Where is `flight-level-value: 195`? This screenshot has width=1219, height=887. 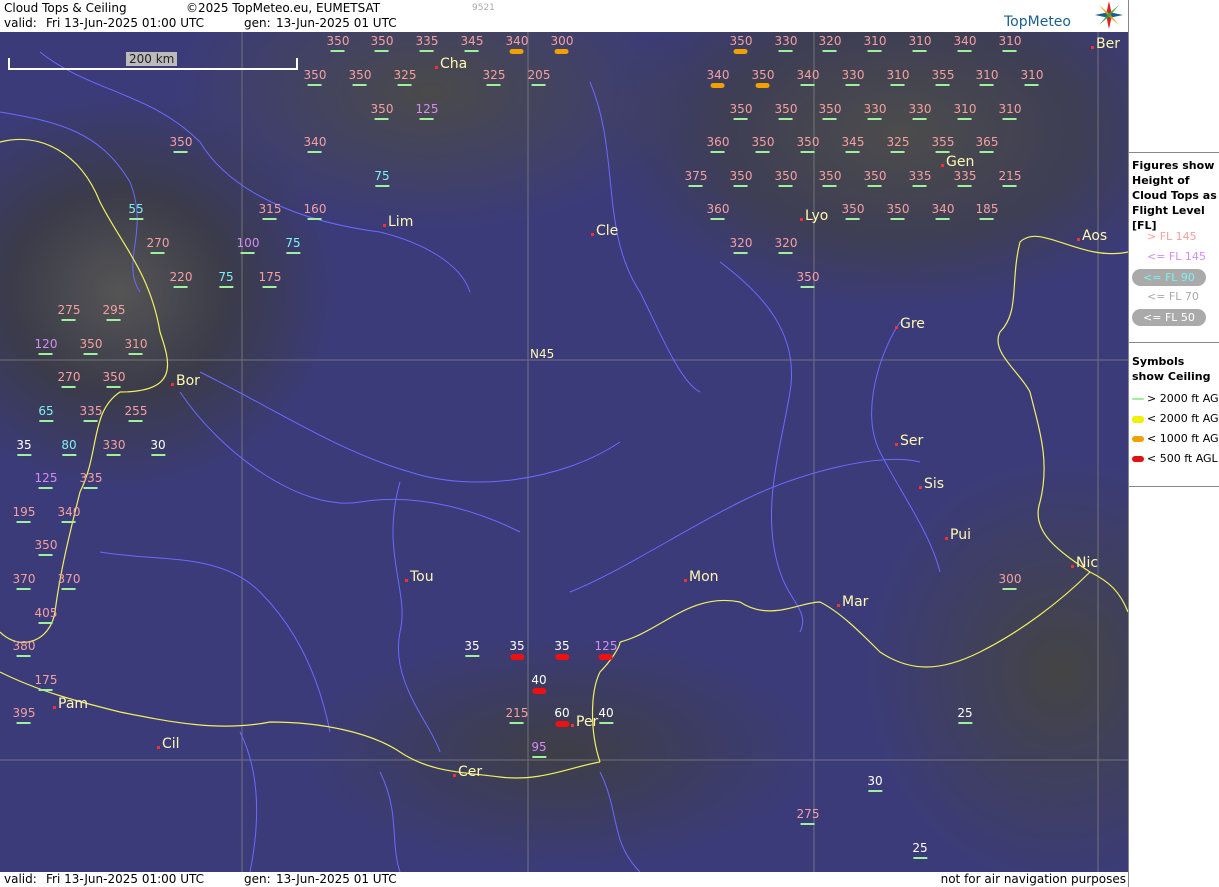
flight-level-value: 195 is located at coordinates (24, 514).